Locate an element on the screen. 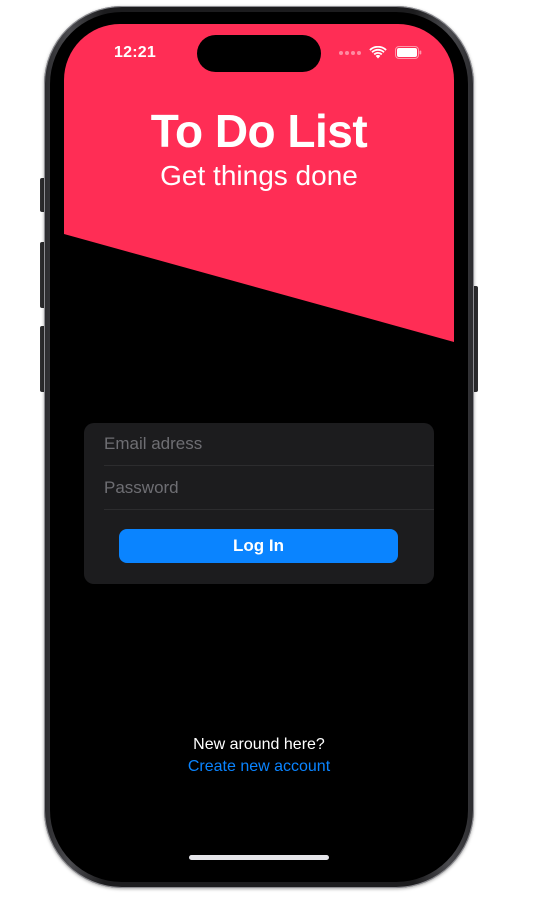 This screenshot has width=548, height=907. signal-dots-icon is located at coordinates (350, 52).